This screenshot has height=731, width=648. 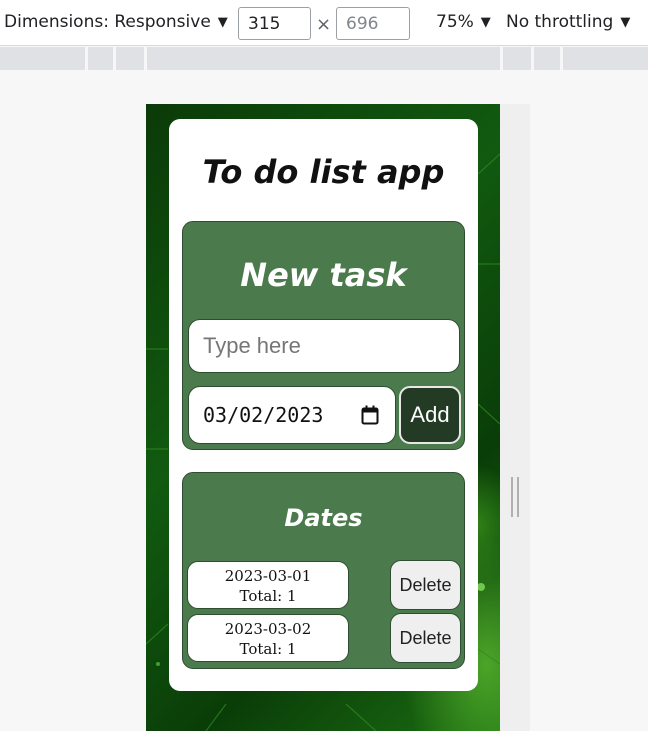 I want to click on times-icon: ×, so click(x=324, y=24).